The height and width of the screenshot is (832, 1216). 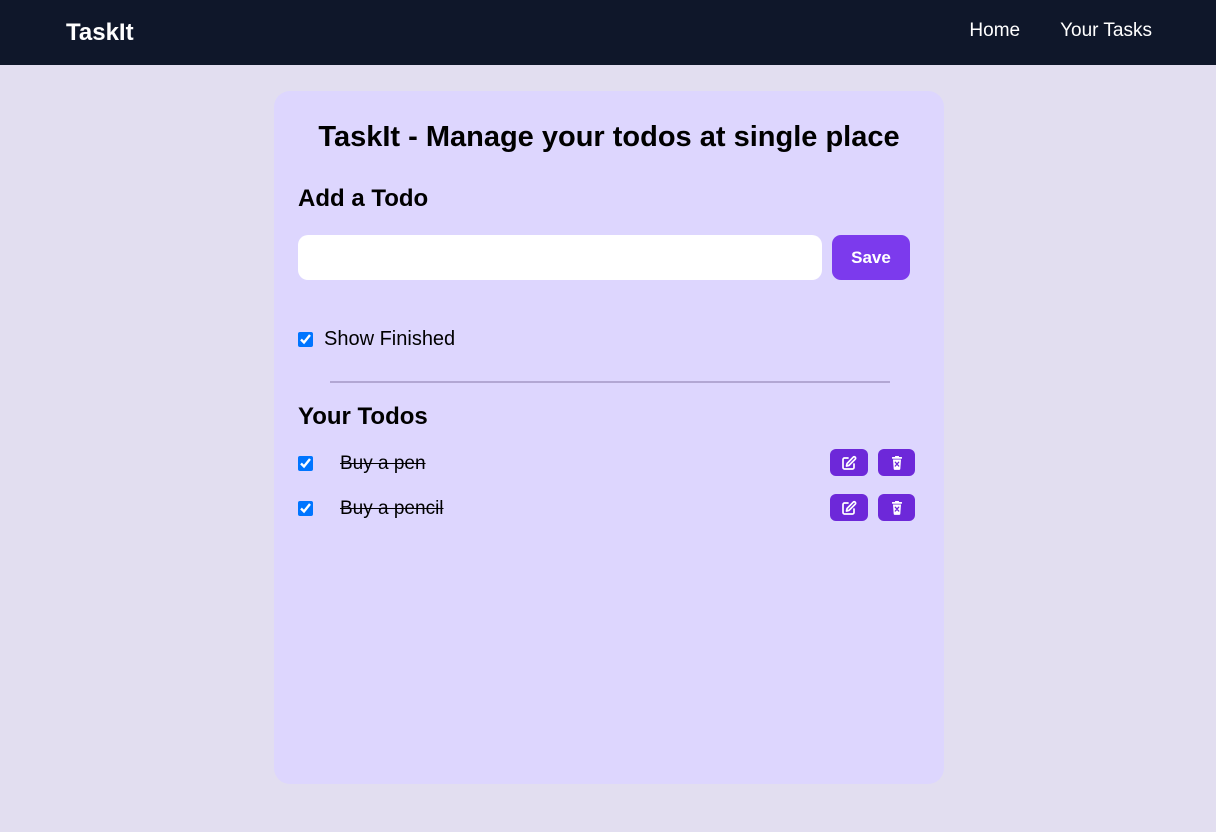 I want to click on show-finished-checkbox, so click(x=305, y=339).